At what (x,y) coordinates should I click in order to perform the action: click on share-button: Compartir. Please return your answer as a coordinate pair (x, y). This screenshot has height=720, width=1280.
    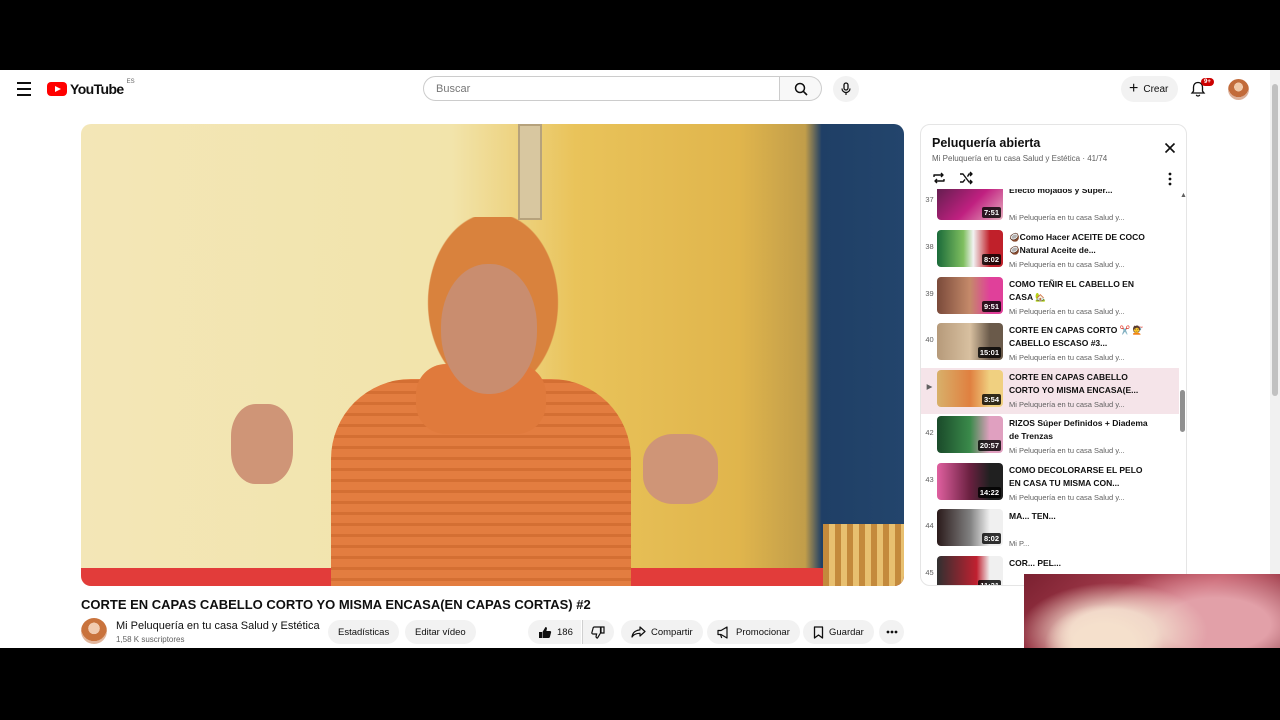
    Looking at the image, I should click on (662, 632).